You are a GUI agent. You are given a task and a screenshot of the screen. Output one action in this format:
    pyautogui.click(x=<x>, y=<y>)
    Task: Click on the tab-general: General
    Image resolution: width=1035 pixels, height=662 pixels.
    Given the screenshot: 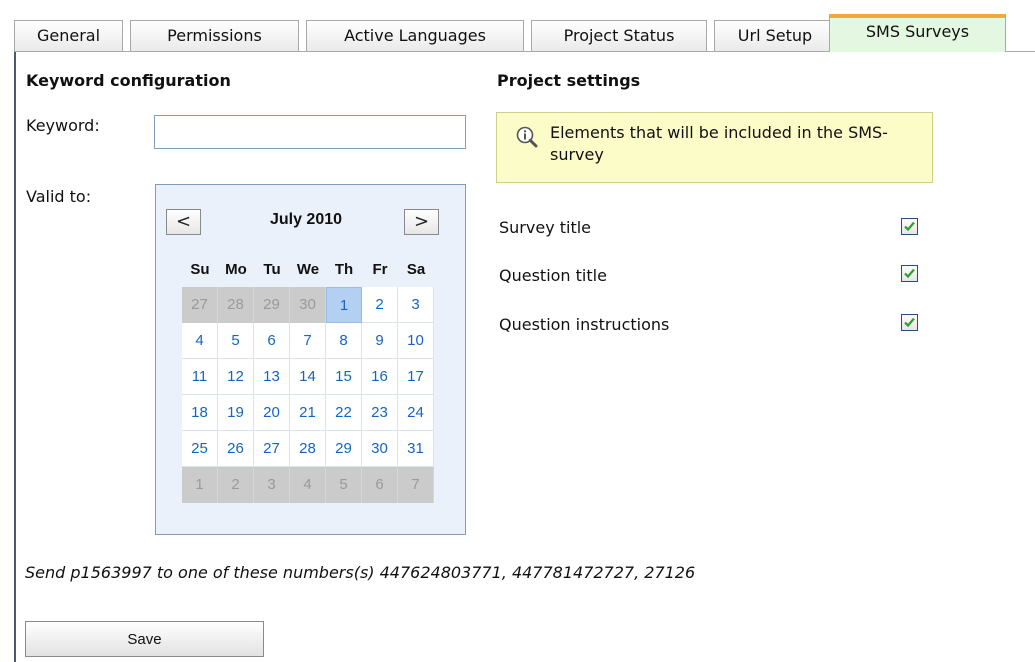 What is the action you would take?
    pyautogui.click(x=68, y=35)
    